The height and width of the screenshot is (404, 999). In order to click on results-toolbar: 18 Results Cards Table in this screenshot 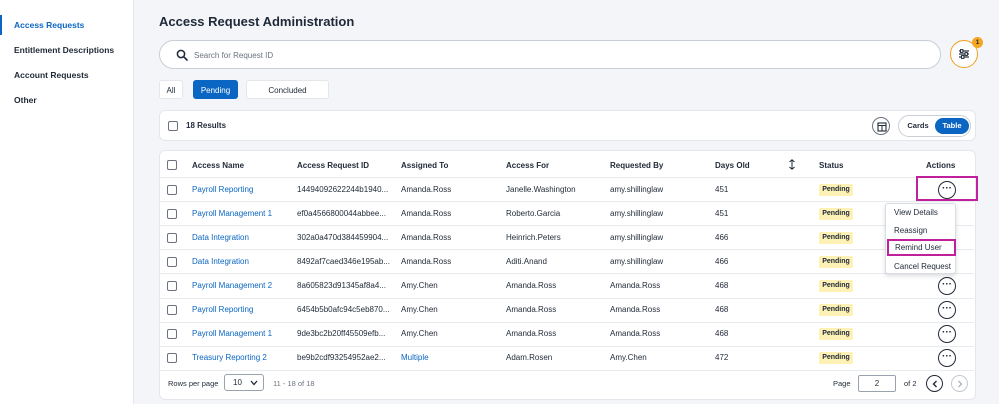, I will do `click(567, 125)`.